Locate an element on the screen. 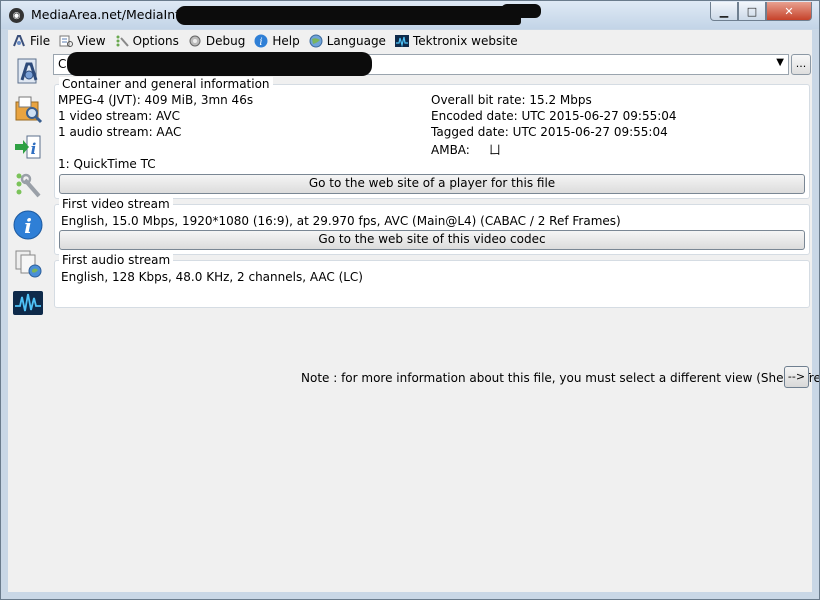 This screenshot has width=820, height=600. view-icon is located at coordinates (66, 41).